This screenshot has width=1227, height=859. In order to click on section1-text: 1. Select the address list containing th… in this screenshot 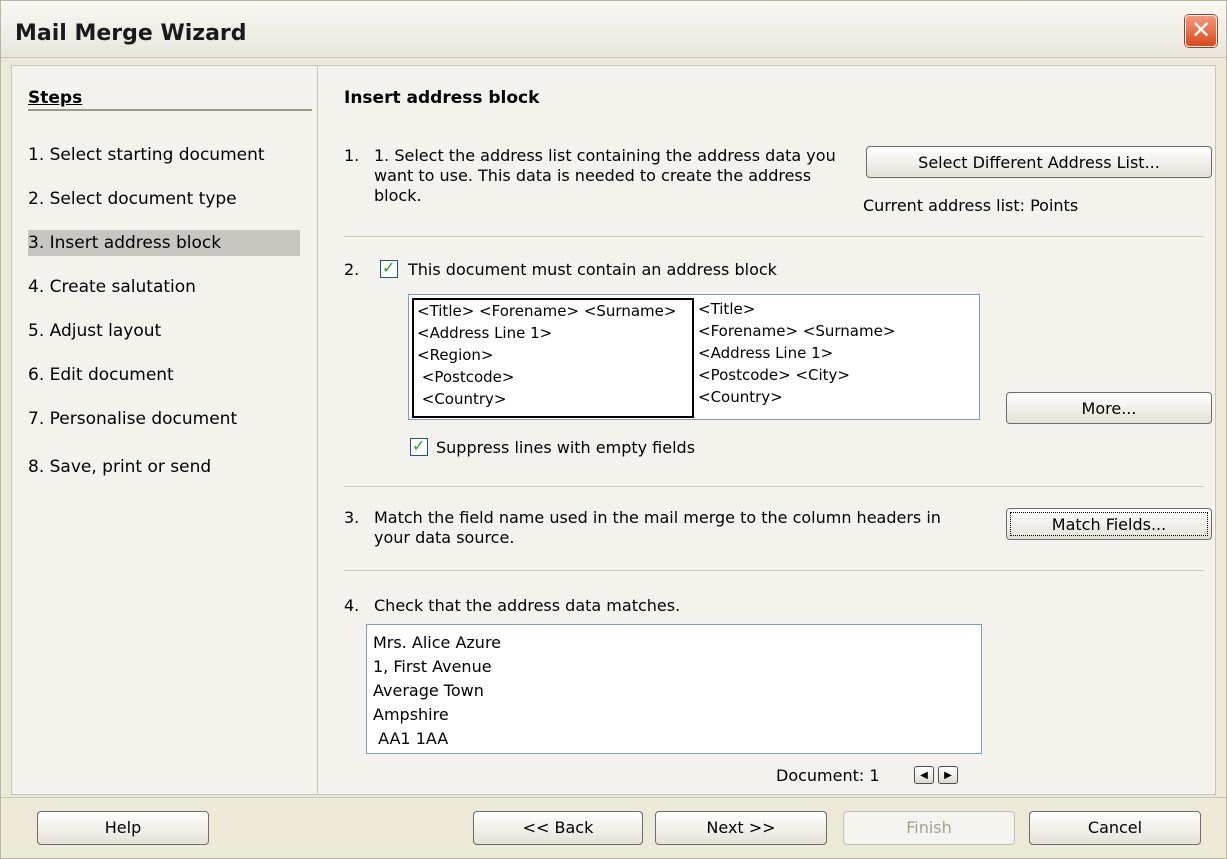, I will do `click(605, 175)`.